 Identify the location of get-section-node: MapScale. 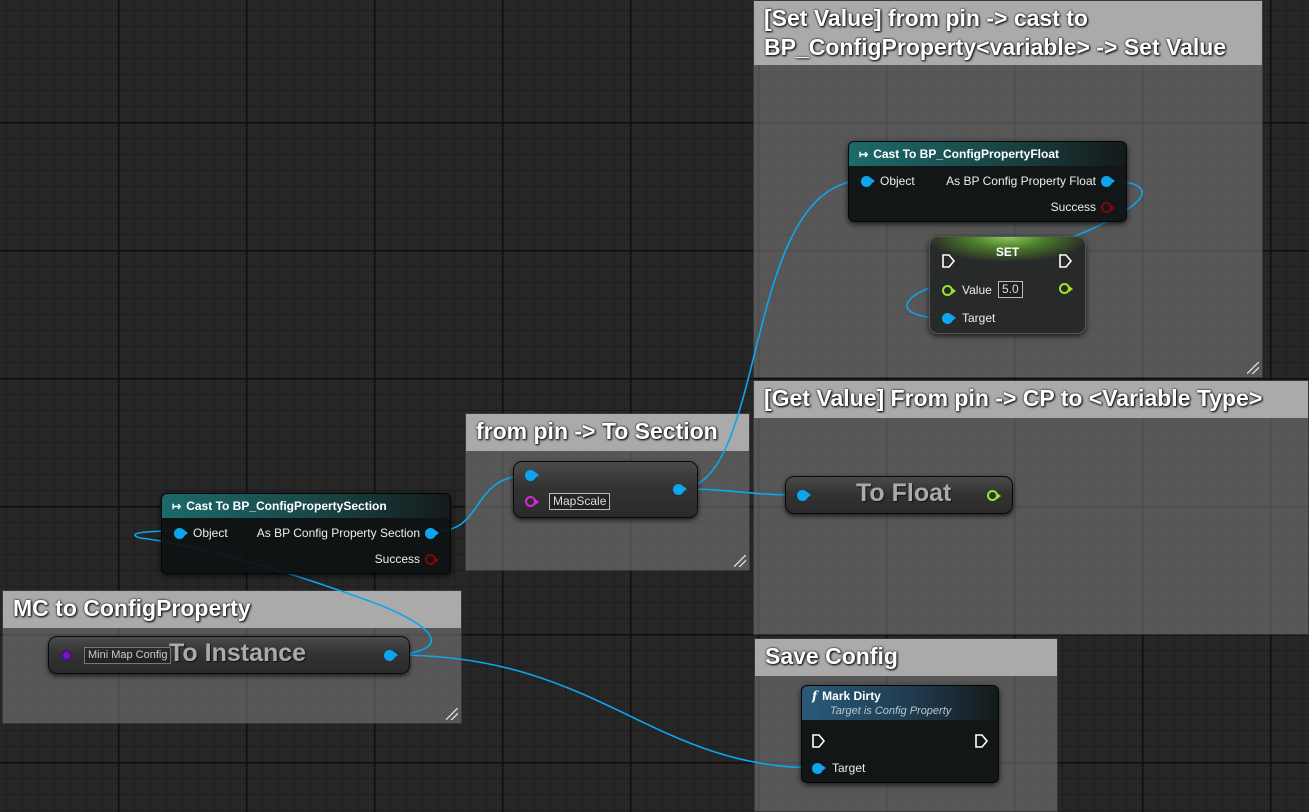
(605, 489).